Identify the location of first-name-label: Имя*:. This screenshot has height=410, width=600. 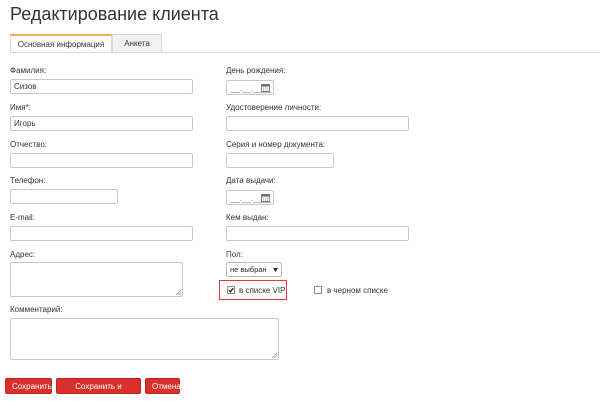
(20, 107).